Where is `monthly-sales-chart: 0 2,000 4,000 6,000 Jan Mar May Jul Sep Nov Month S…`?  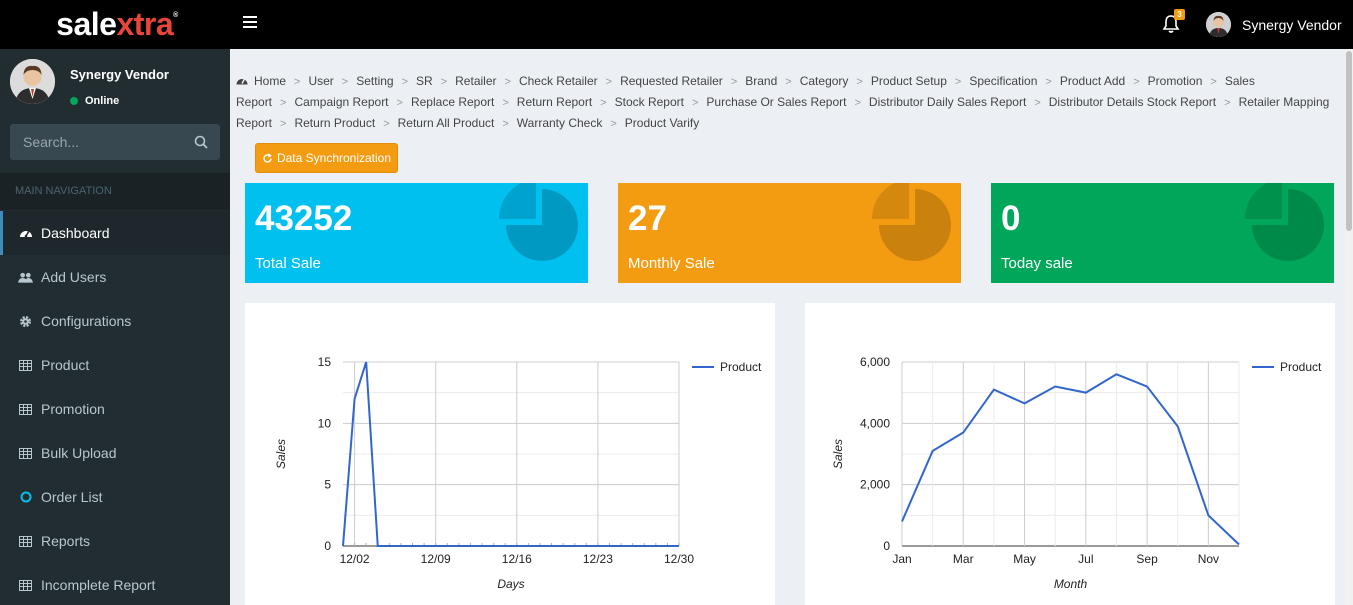 monthly-sales-chart: 0 2,000 4,000 6,000 Jan Mar May Jul Sep Nov Month S… is located at coordinates (1076, 473).